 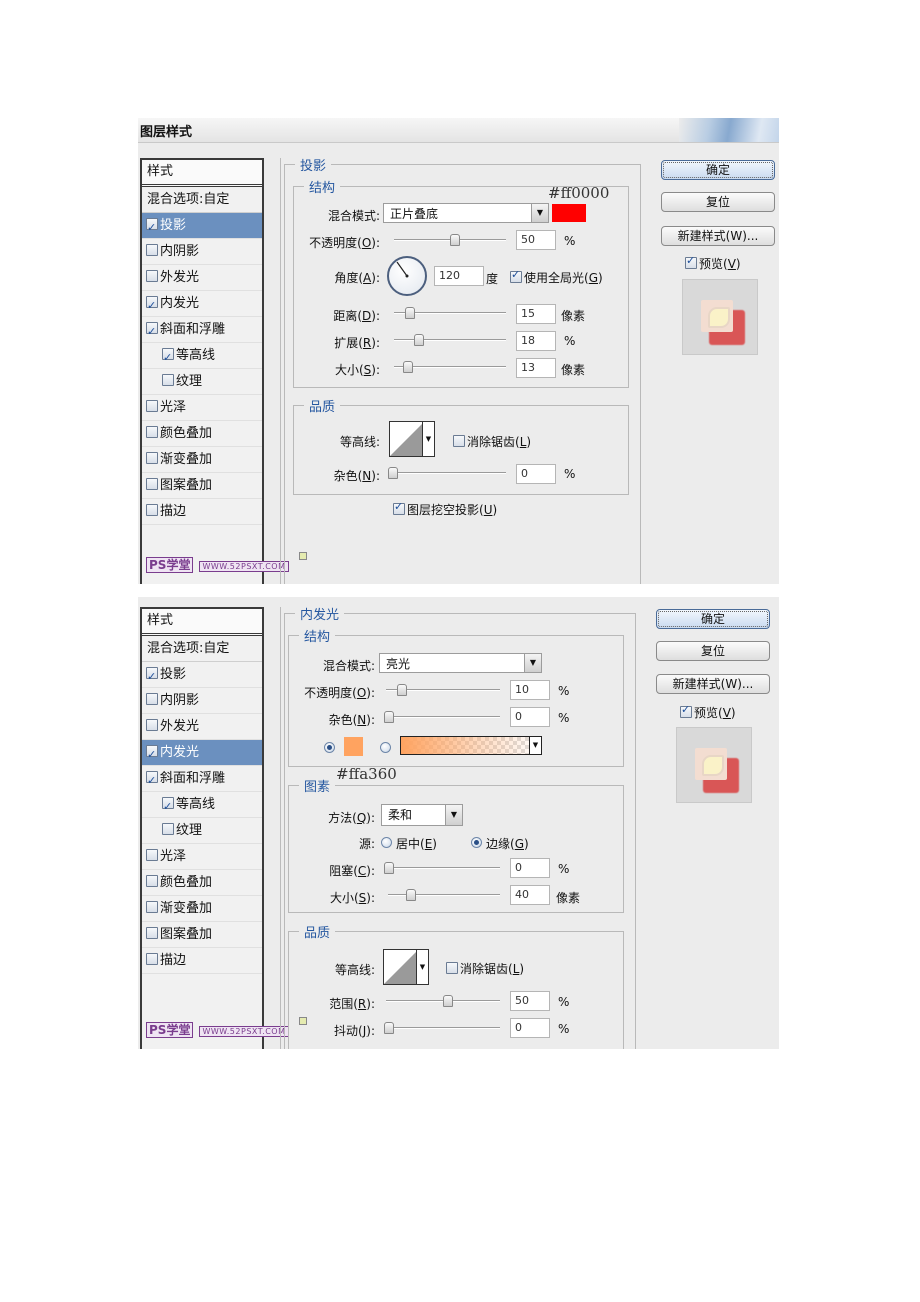 What do you see at coordinates (407, 276) in the screenshot?
I see `angle-dial` at bounding box center [407, 276].